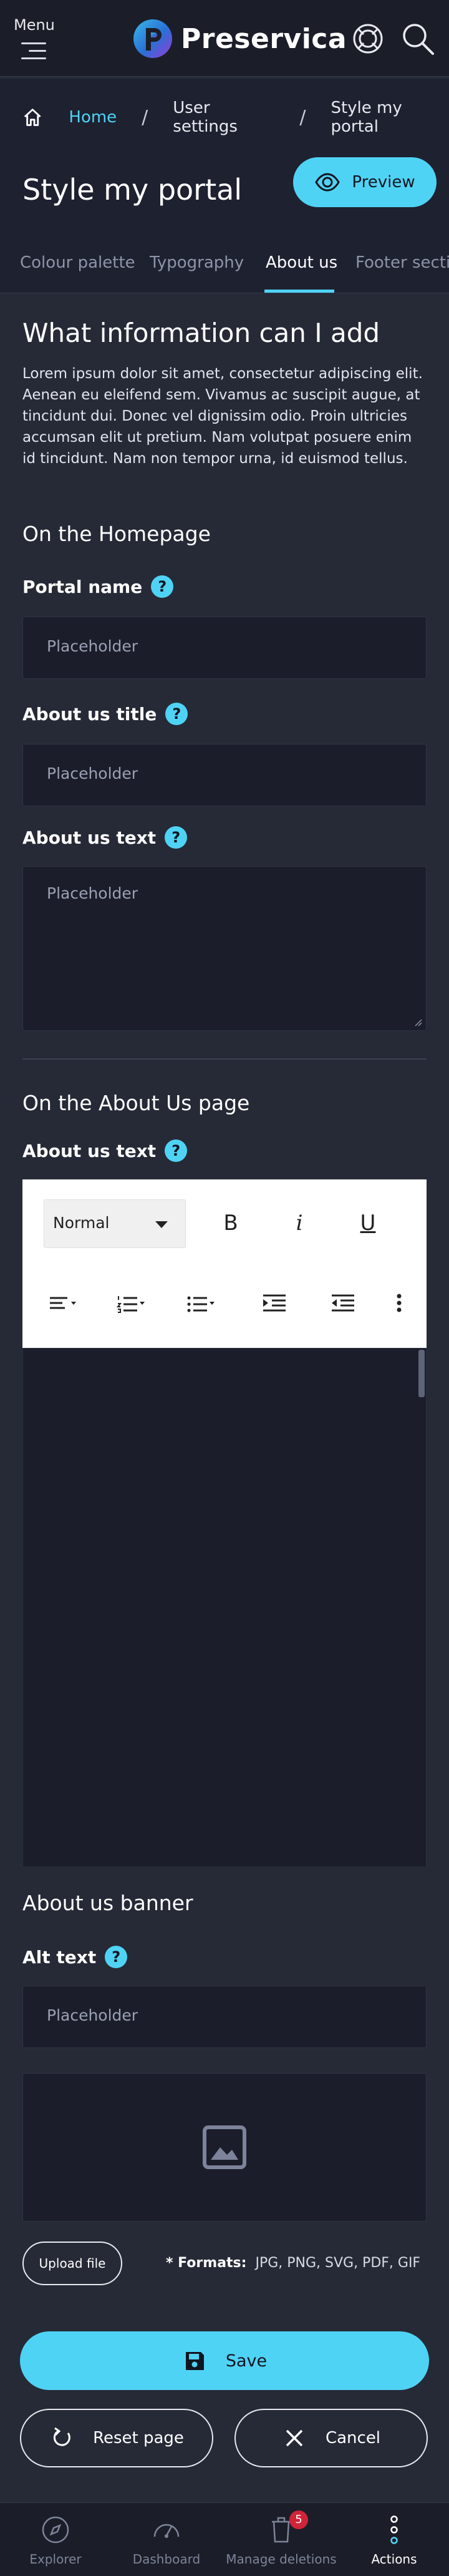  What do you see at coordinates (224, 775) in the screenshot?
I see `about-us-title-input: Placeholder` at bounding box center [224, 775].